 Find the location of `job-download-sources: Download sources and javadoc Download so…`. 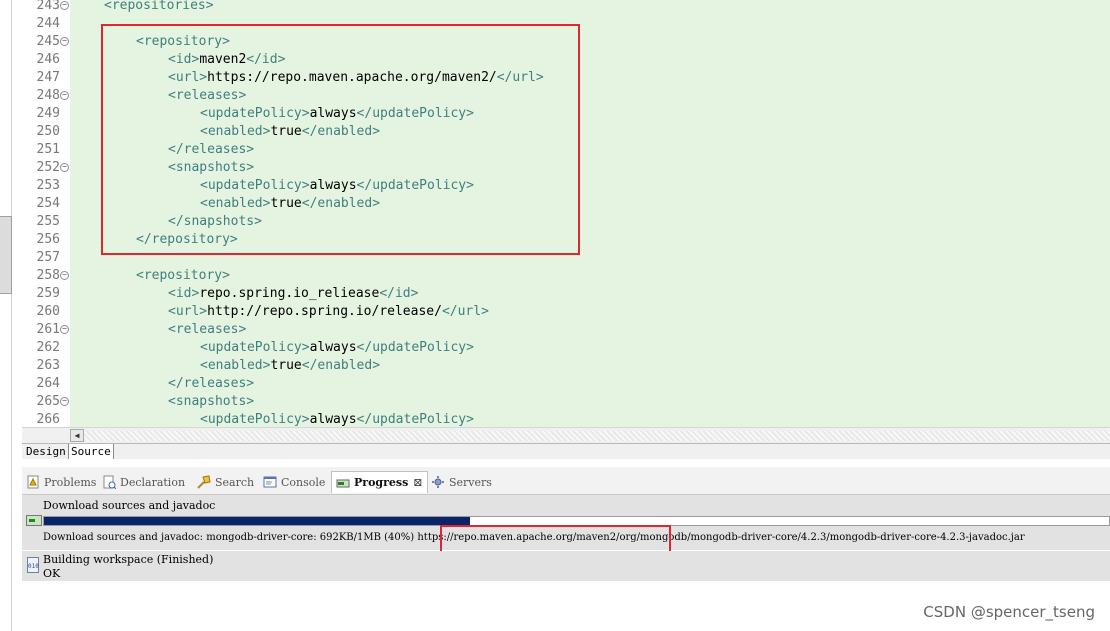

job-download-sources: Download sources and javadoc Download so… is located at coordinates (566, 525).